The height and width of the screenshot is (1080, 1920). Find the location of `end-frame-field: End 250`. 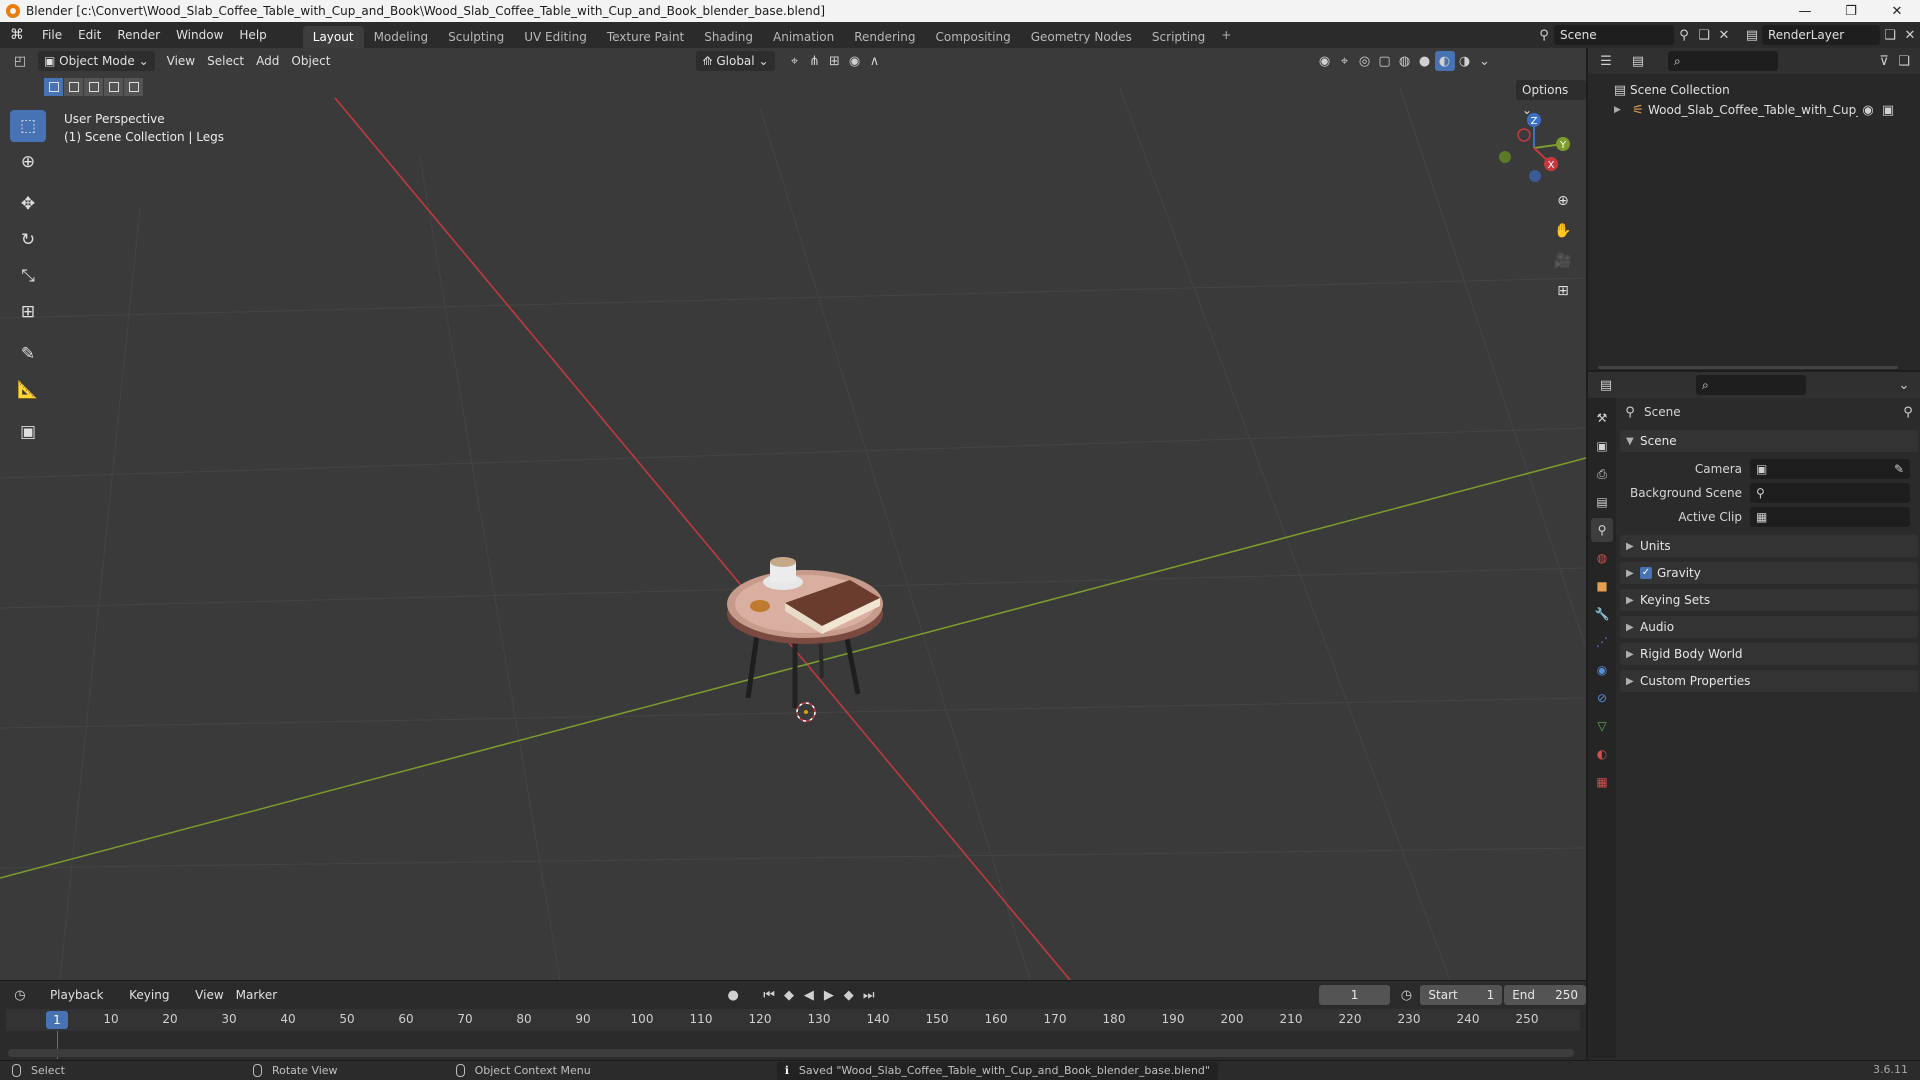

end-frame-field: End 250 is located at coordinates (1545, 995).